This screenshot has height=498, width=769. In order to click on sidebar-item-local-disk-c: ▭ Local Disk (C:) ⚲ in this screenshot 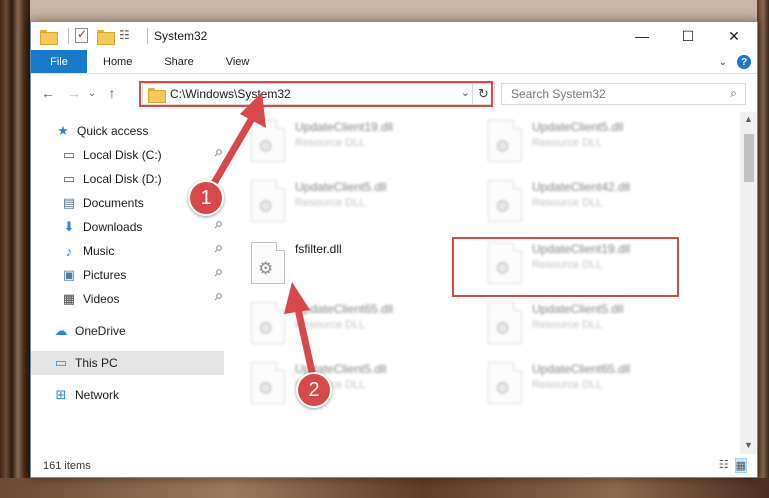, I will do `click(127, 155)`.